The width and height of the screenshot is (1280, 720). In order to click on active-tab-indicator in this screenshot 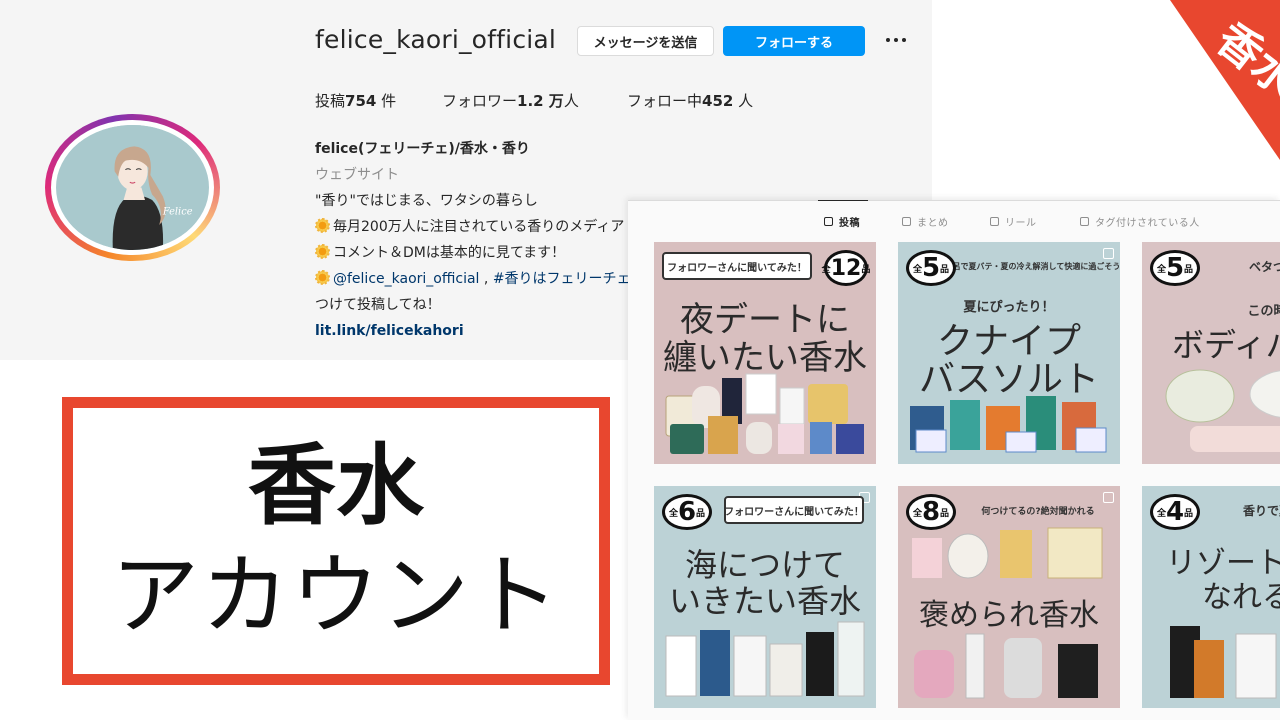, I will do `click(843, 200)`.